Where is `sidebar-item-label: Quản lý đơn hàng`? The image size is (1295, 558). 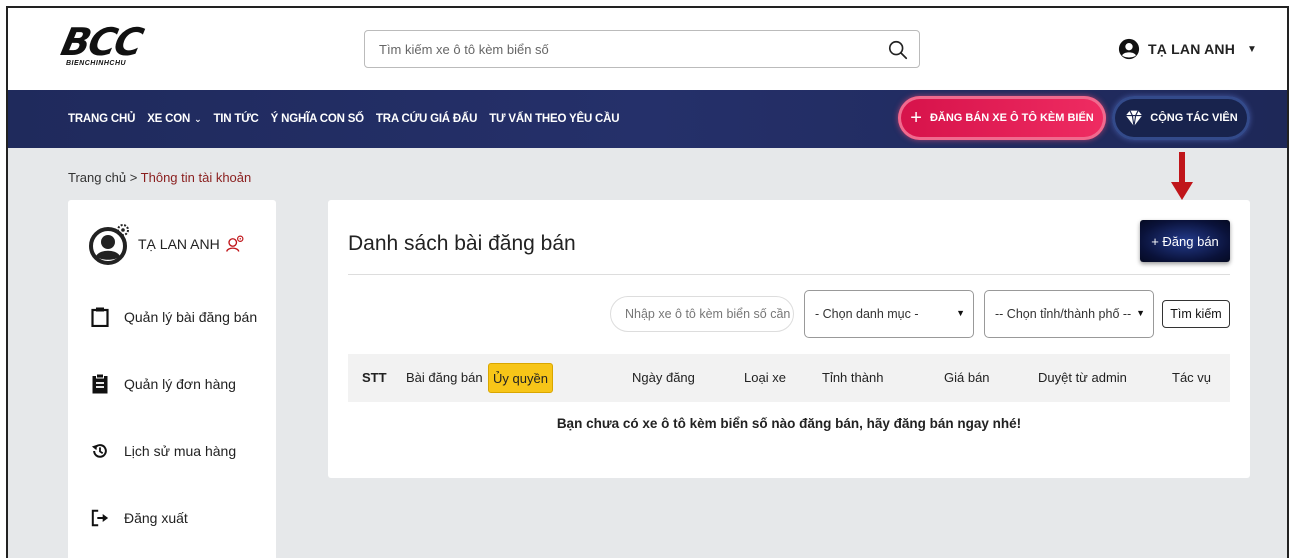
sidebar-item-label: Quản lý đơn hàng is located at coordinates (180, 384).